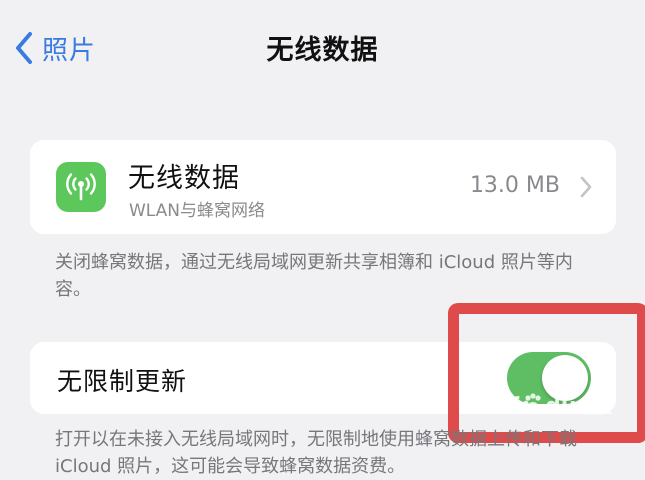 Image resolution: width=645 pixels, height=480 pixels. What do you see at coordinates (122, 381) in the screenshot?
I see `unlimited-updates-label: 无限制更新` at bounding box center [122, 381].